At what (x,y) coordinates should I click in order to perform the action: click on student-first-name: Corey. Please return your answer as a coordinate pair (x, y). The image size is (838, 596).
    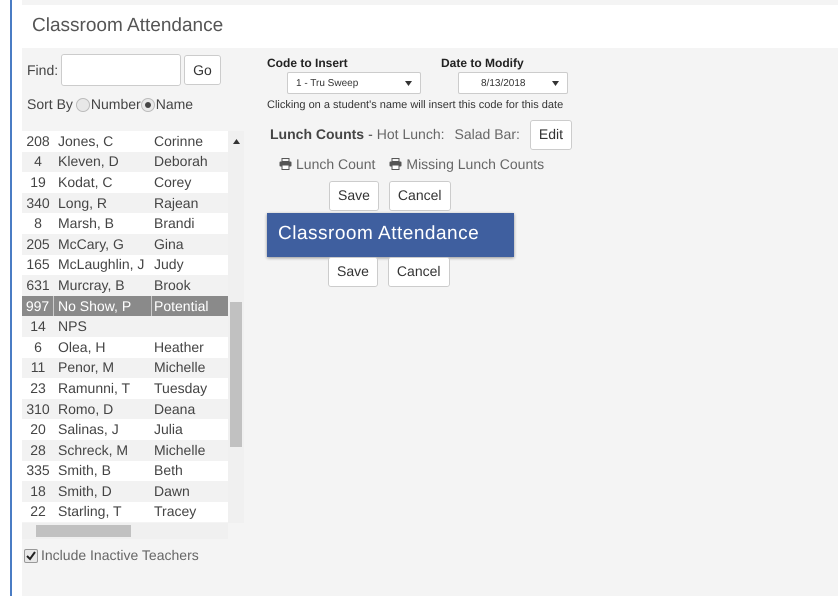
    Looking at the image, I should click on (172, 182).